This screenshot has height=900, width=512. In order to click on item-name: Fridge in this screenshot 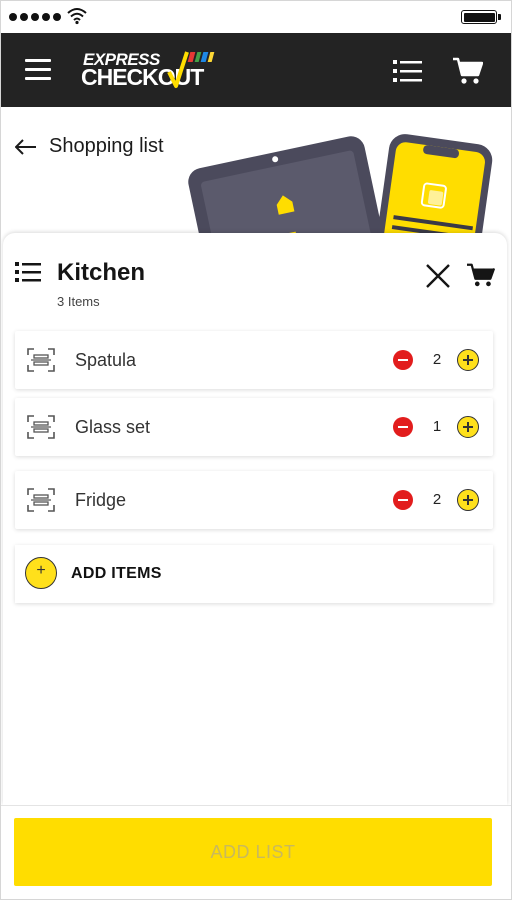, I will do `click(101, 500)`.